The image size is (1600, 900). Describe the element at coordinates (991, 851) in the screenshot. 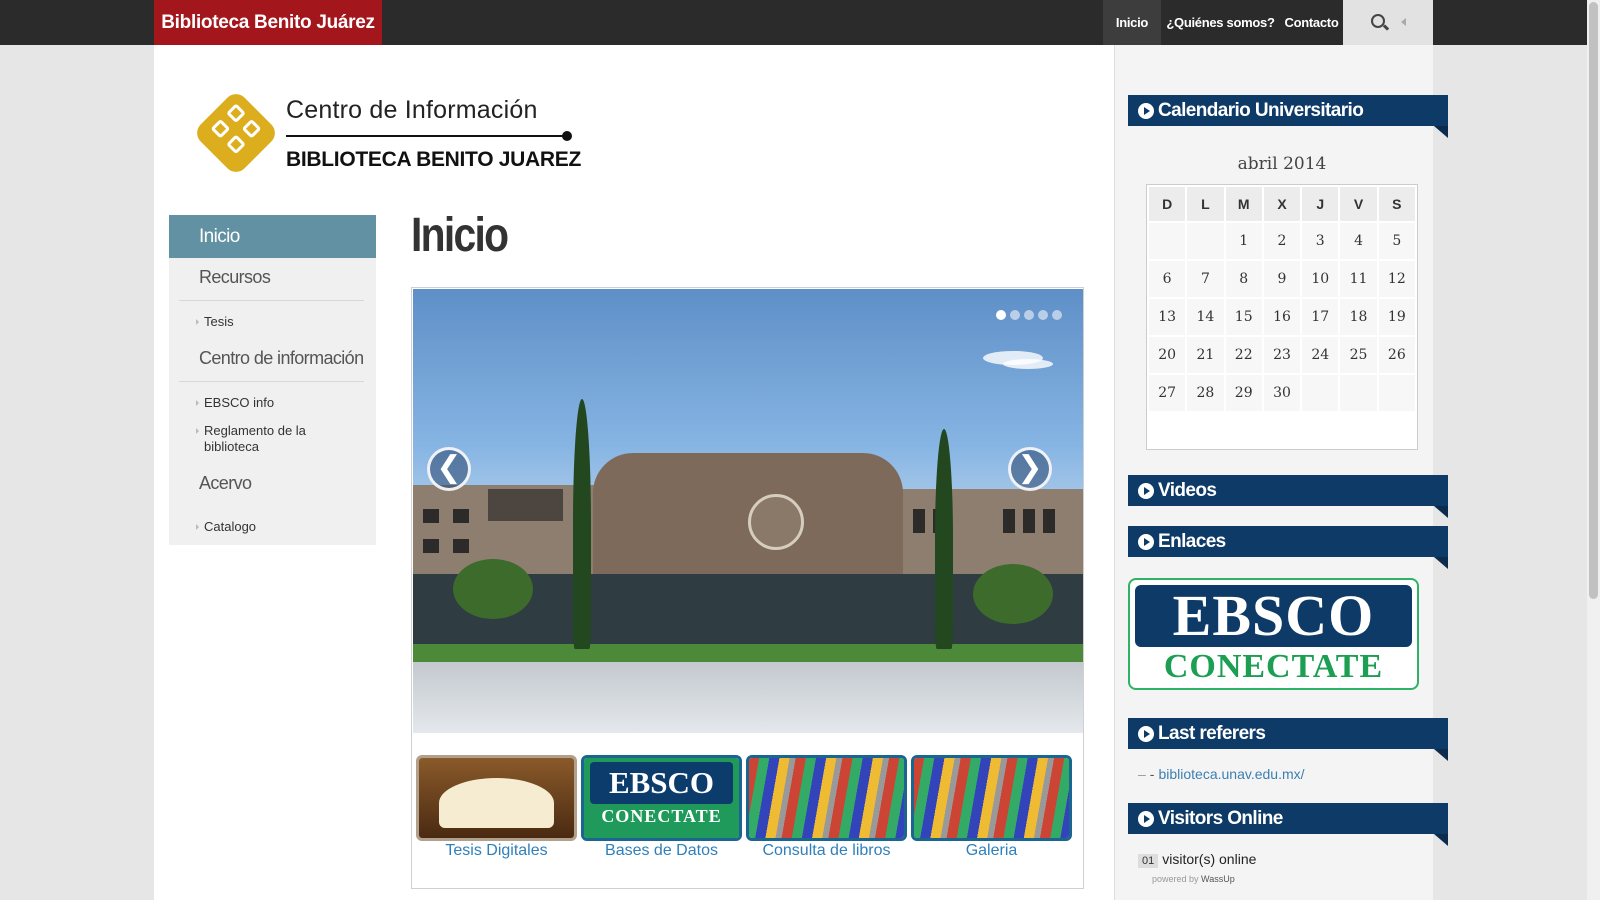

I see `thumb-label-galeria: Galeria` at that location.